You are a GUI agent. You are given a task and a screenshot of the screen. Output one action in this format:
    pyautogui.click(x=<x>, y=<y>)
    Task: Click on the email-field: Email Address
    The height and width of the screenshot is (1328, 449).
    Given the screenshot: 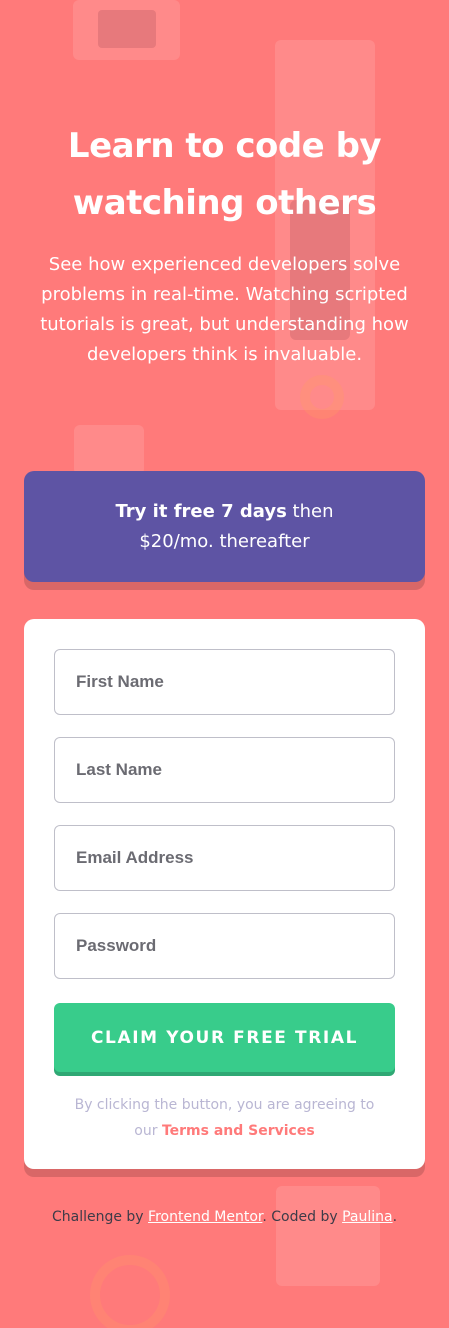 What is the action you would take?
    pyautogui.click(x=224, y=858)
    